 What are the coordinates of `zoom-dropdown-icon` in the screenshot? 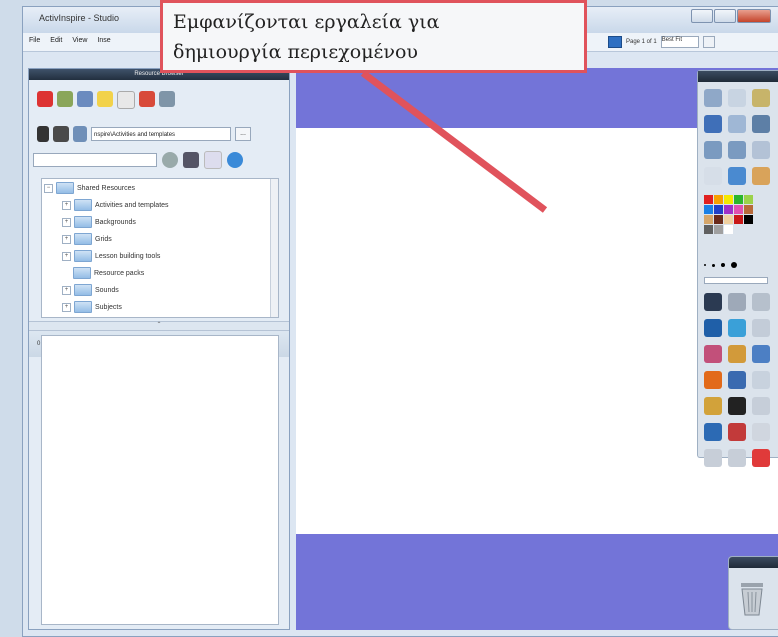 It's located at (708, 42).